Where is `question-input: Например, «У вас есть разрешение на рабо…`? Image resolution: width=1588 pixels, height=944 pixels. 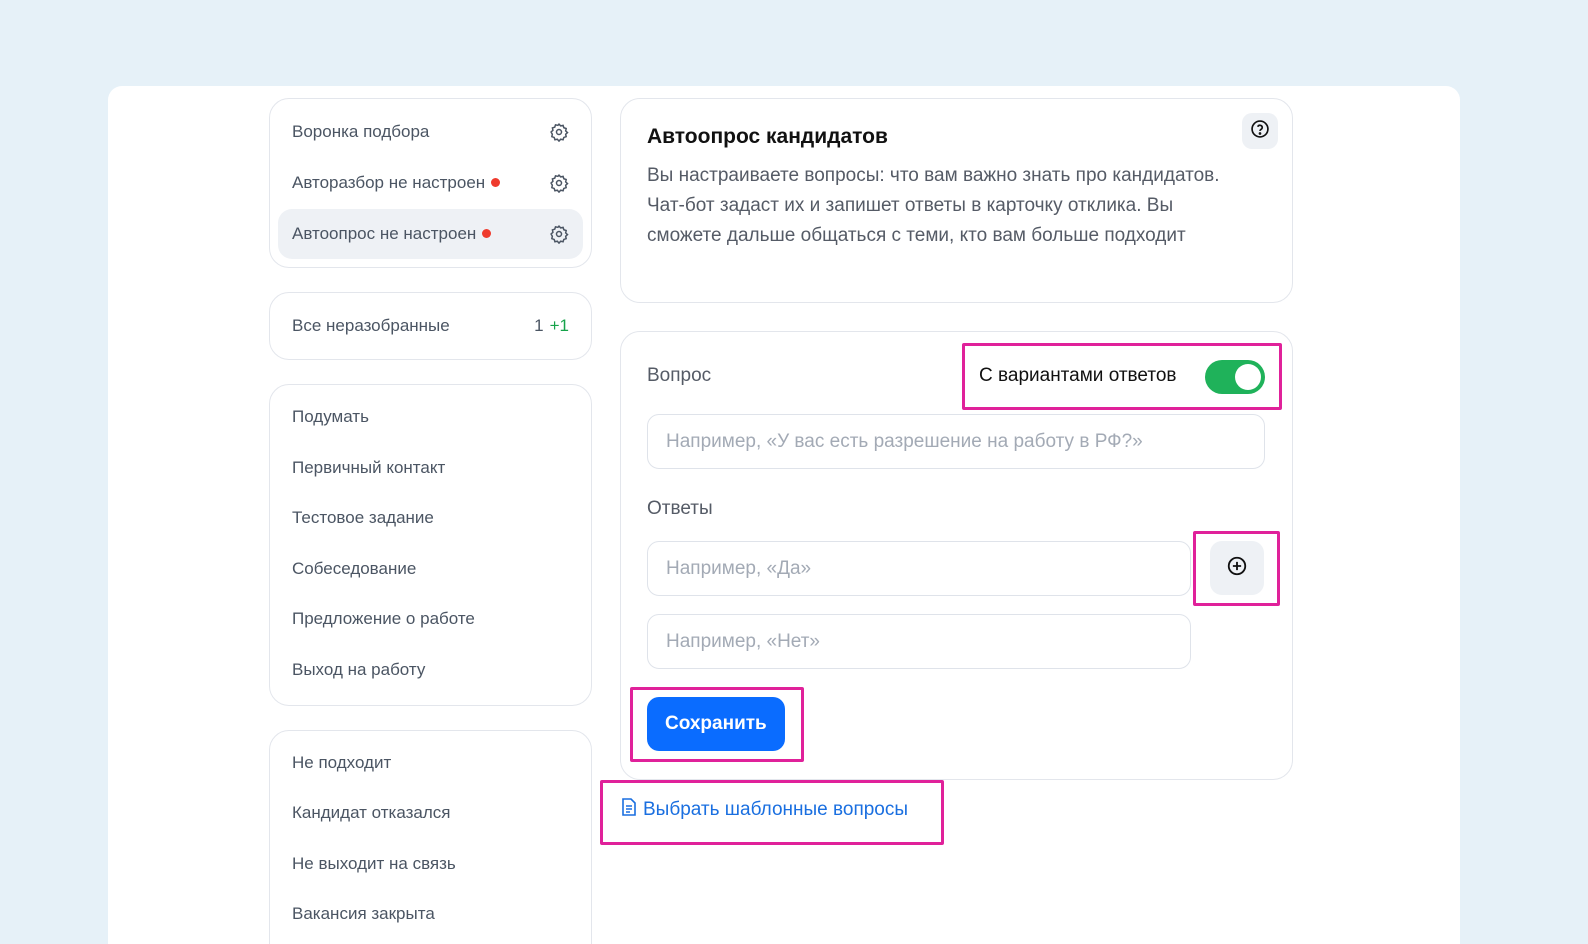 question-input: Например, «У вас есть разрешение на рабо… is located at coordinates (956, 441).